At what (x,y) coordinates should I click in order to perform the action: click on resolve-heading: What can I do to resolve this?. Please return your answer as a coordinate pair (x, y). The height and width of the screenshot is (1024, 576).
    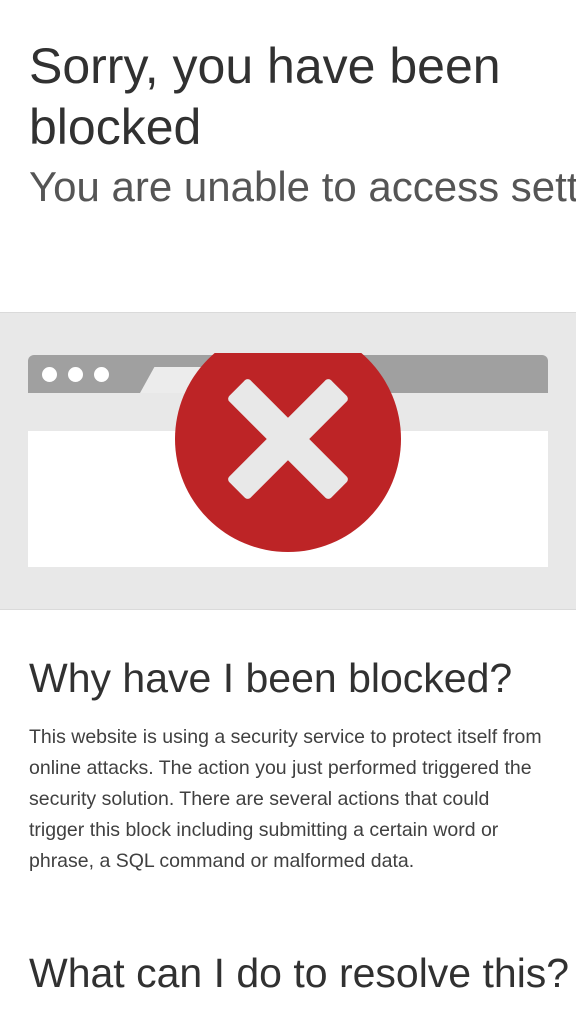
    Looking at the image, I should click on (299, 973).